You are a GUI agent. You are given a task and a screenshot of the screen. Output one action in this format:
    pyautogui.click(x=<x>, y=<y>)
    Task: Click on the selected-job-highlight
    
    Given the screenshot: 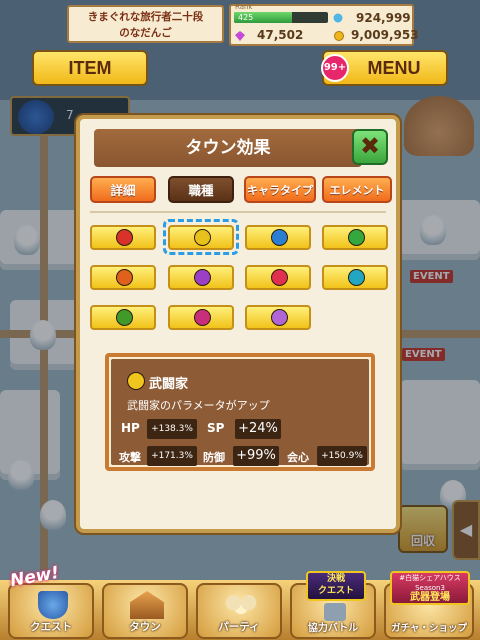 What is the action you would take?
    pyautogui.click(x=201, y=237)
    